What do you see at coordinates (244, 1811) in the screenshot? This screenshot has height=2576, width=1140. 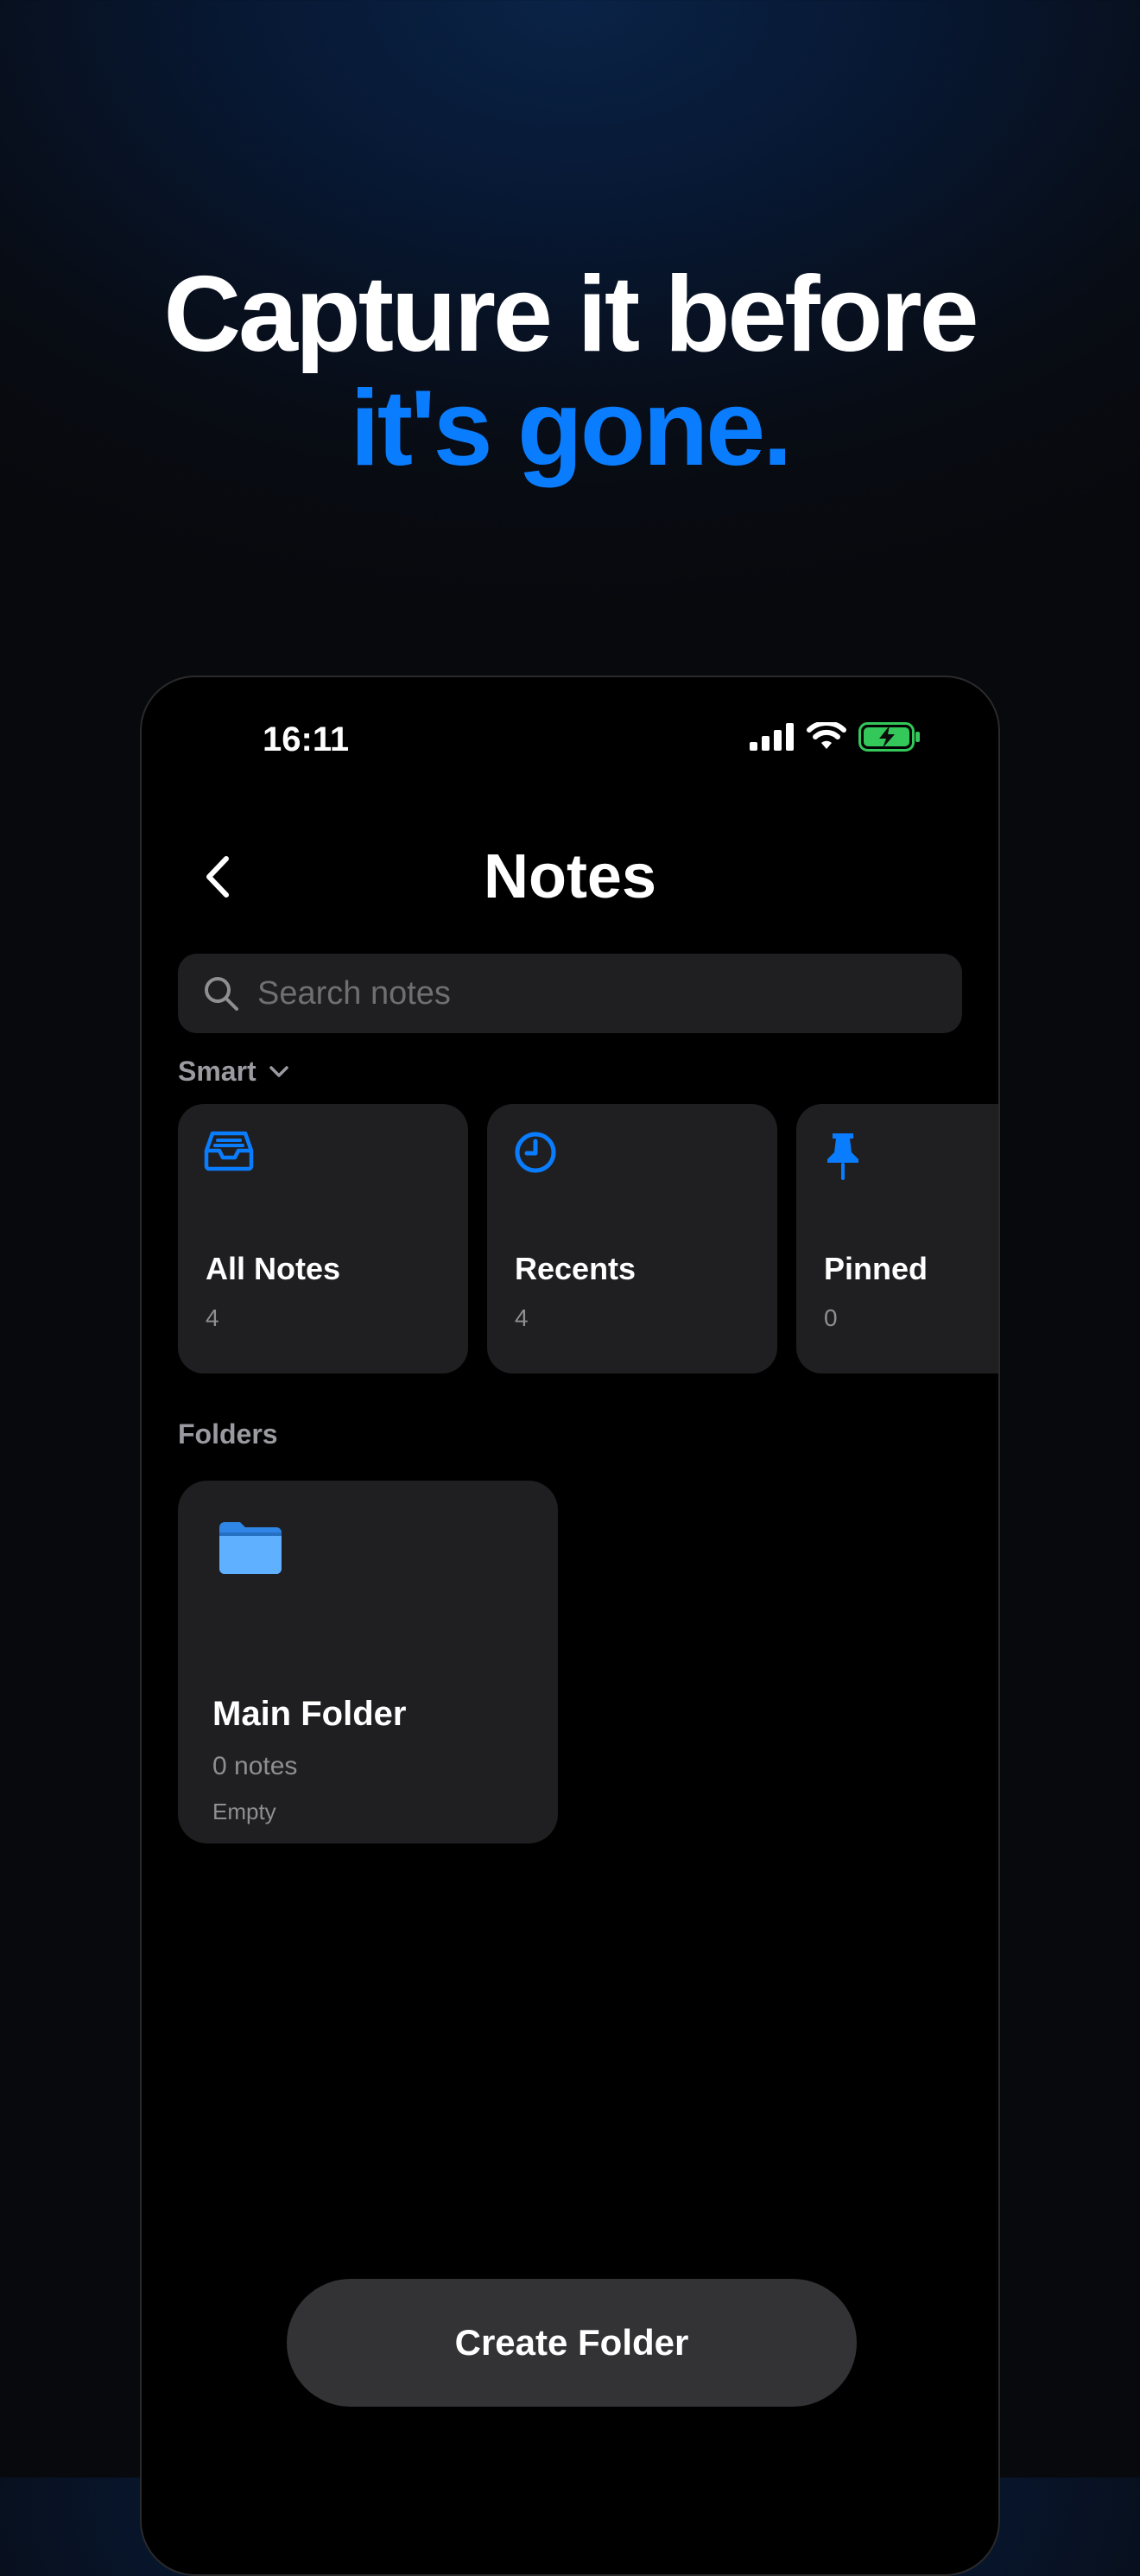 I see `folder-state: Empty` at bounding box center [244, 1811].